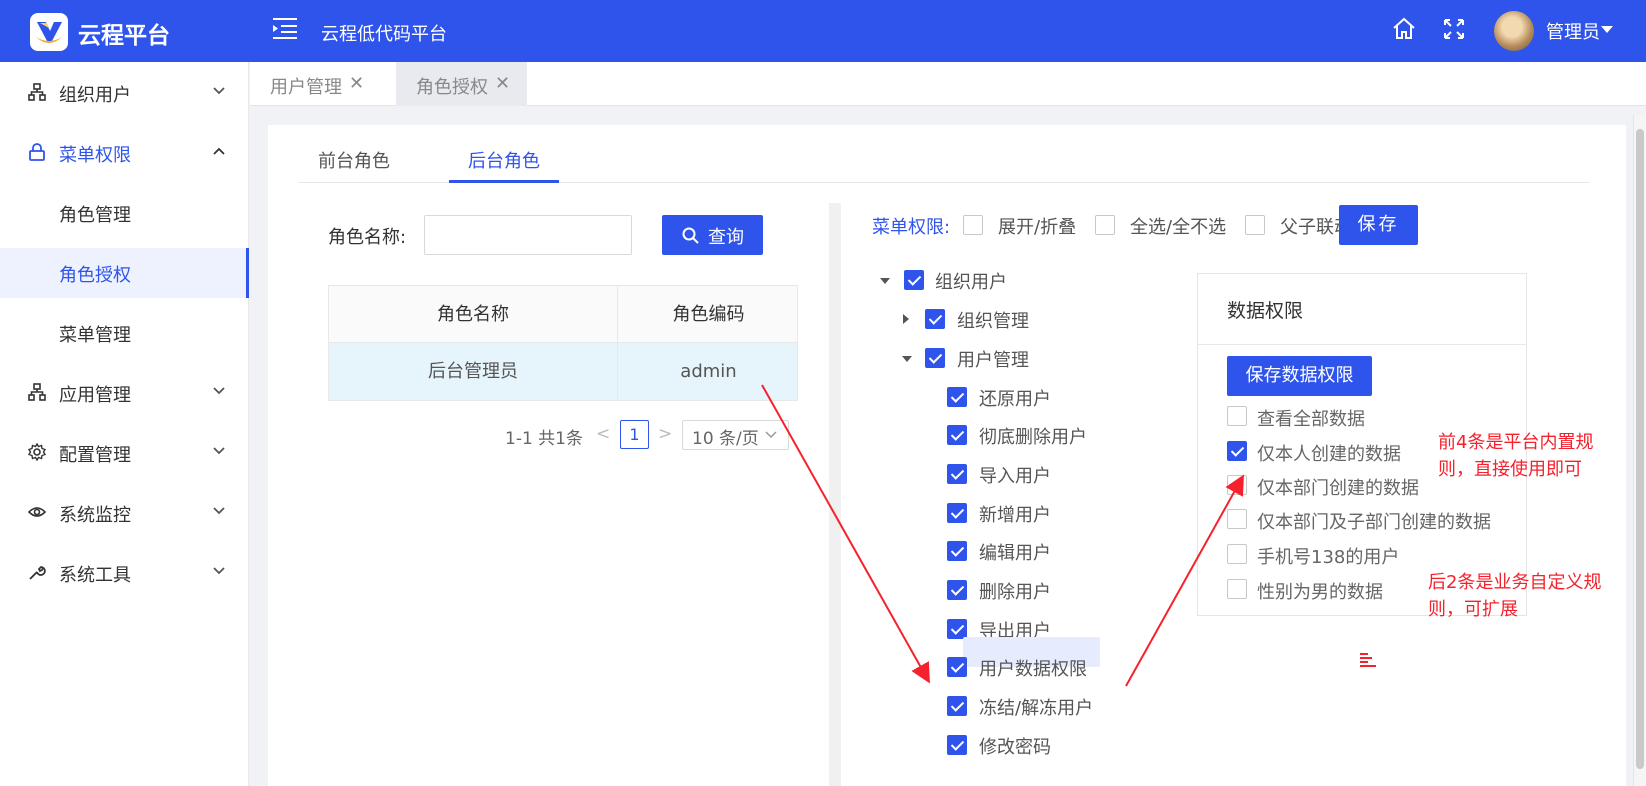  What do you see at coordinates (993, 320) in the screenshot?
I see `tree-node: 组织管理` at bounding box center [993, 320].